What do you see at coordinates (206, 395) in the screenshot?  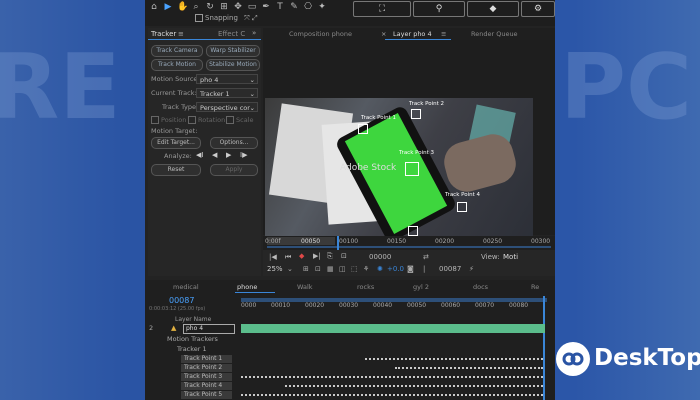 I see `track-point-5-row: Track Point 5` at bounding box center [206, 395].